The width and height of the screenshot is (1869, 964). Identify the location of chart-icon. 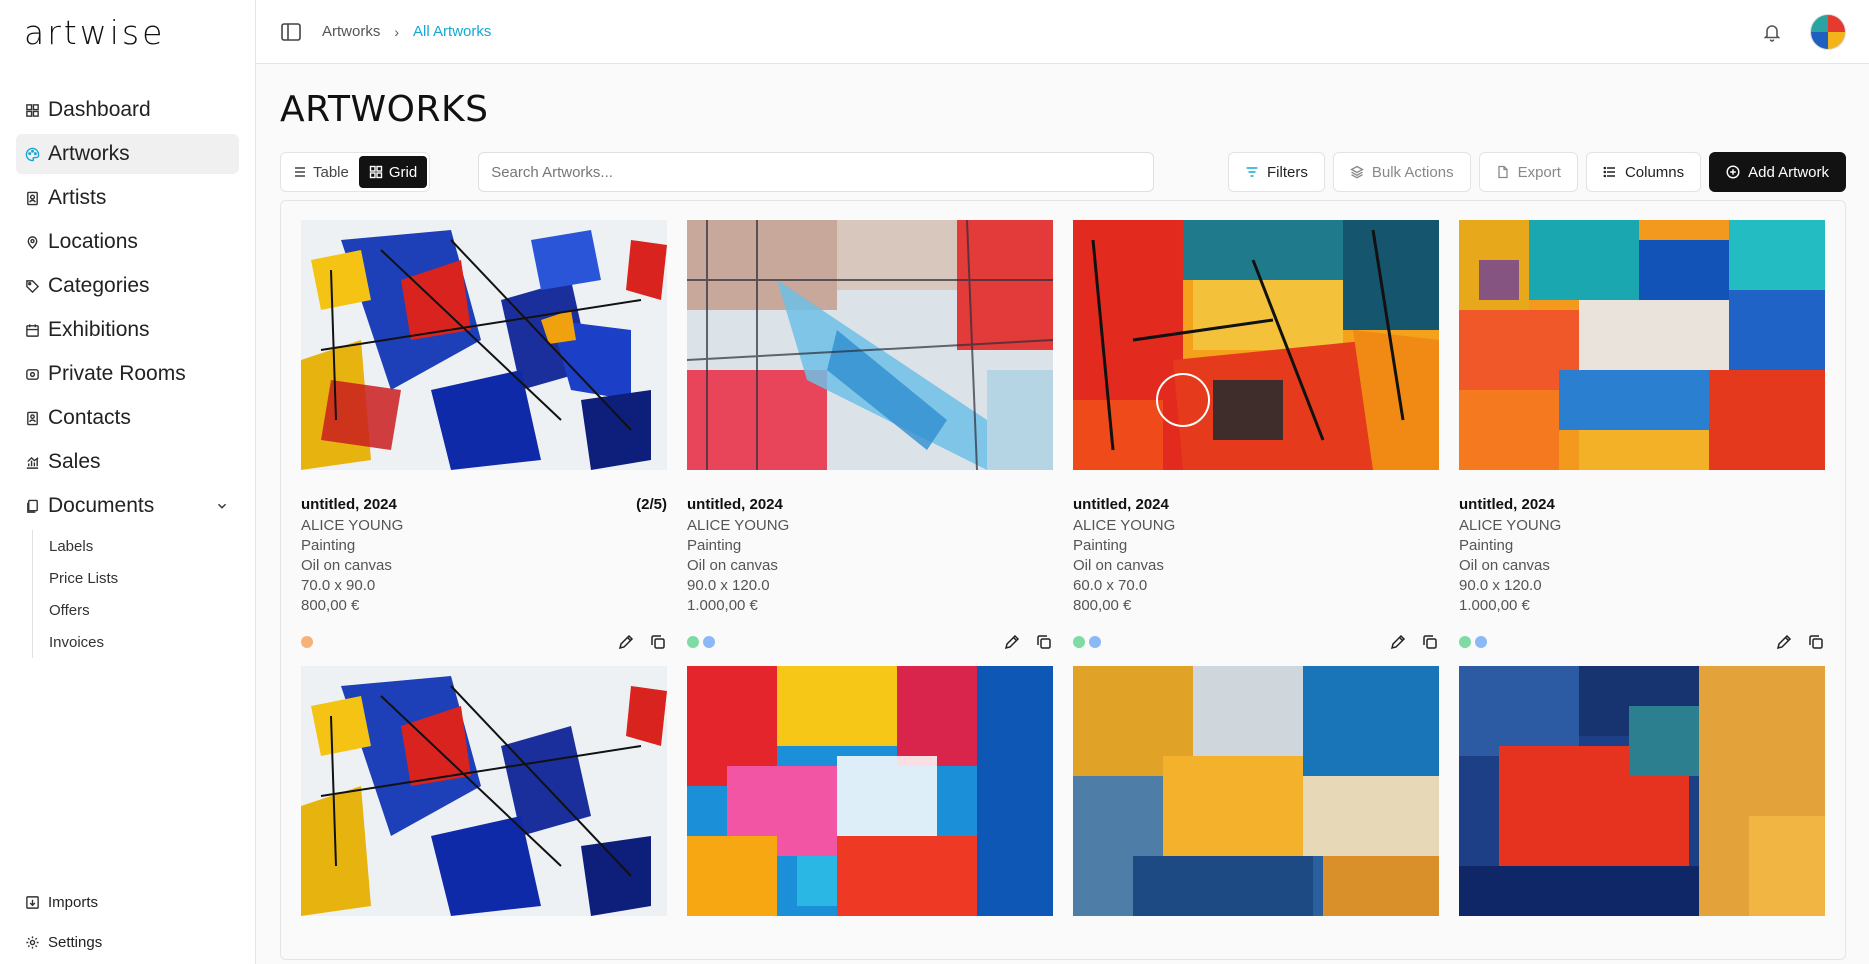
(32, 462).